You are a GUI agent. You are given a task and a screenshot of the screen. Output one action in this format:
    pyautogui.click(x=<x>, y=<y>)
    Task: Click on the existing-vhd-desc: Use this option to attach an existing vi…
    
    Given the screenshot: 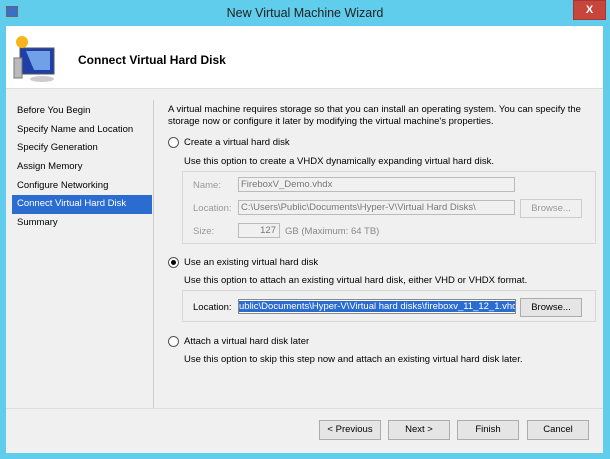 What is the action you would take?
    pyautogui.click(x=356, y=280)
    